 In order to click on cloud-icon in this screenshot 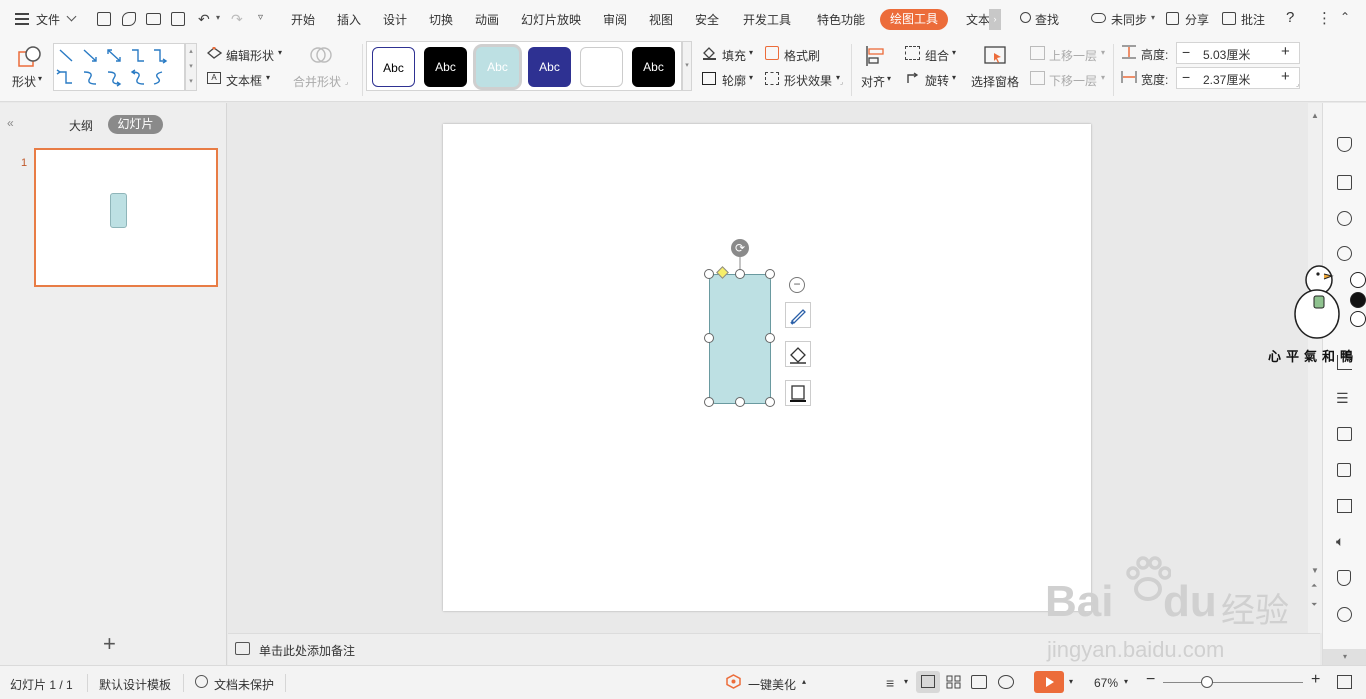, I will do `click(1098, 18)`.